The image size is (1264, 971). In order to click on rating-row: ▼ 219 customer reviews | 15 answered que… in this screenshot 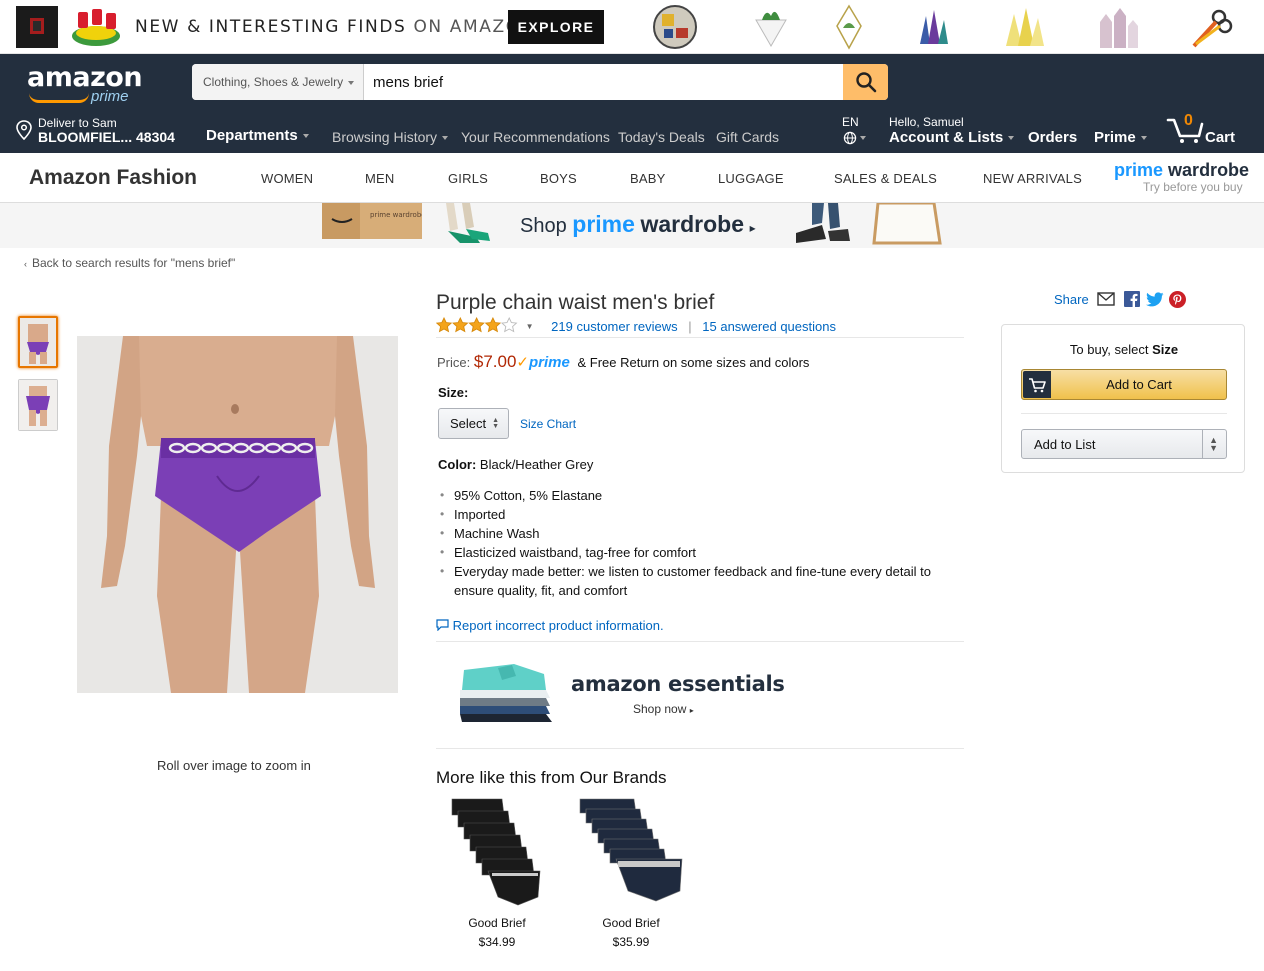, I will do `click(635, 326)`.